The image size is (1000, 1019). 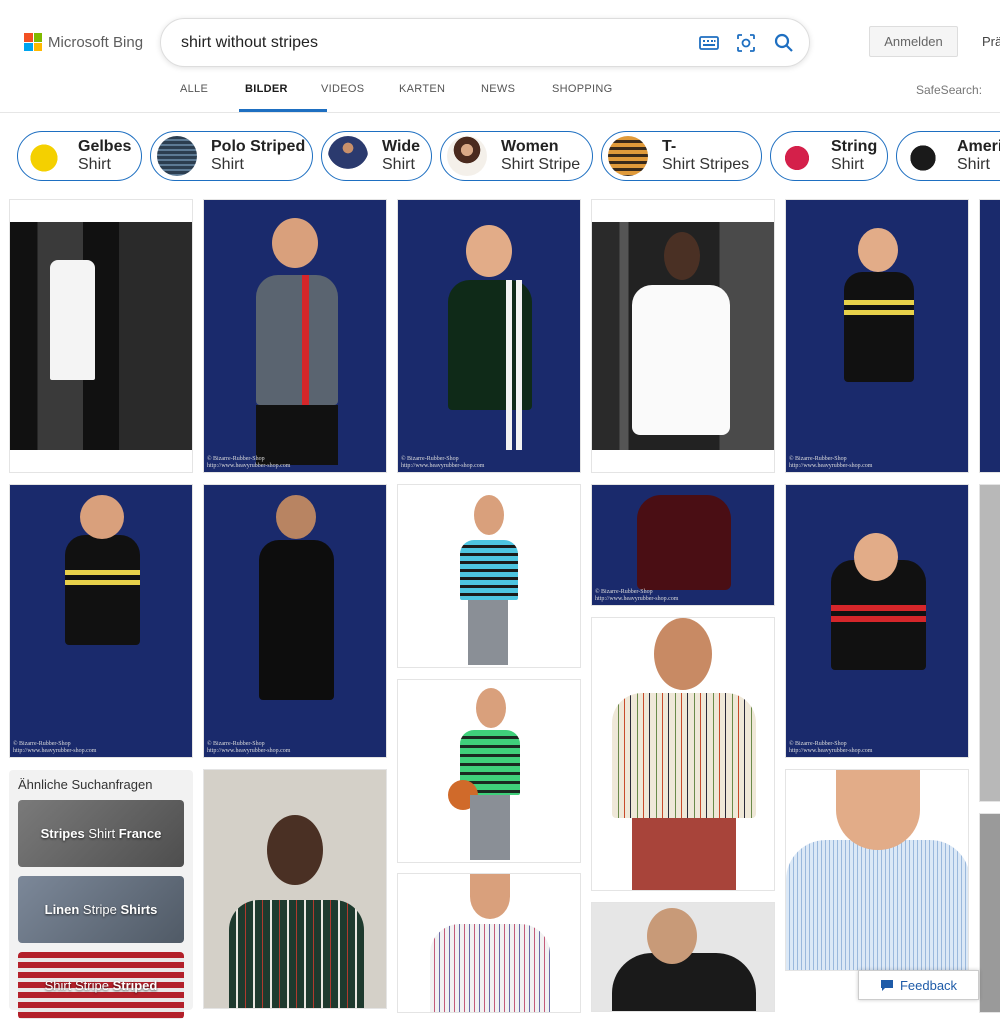 What do you see at coordinates (485, 42) in the screenshot?
I see `search-box: shirt without stripes` at bounding box center [485, 42].